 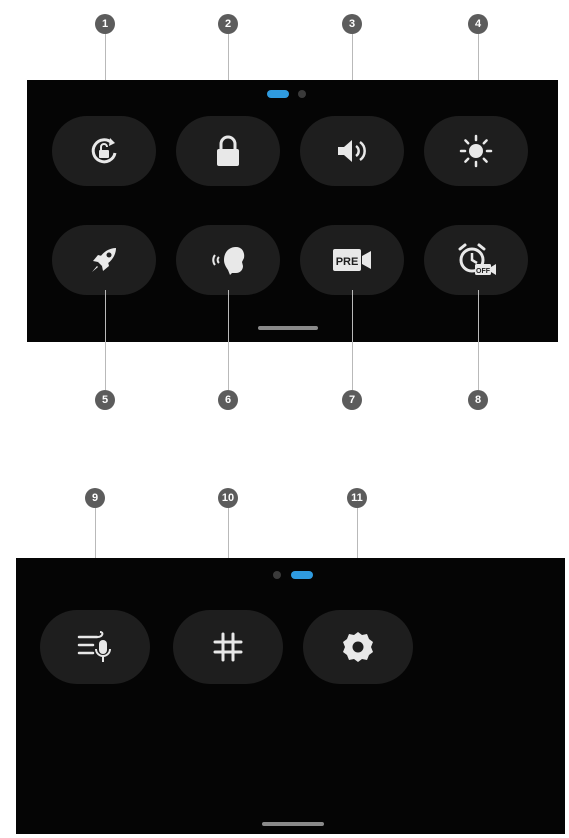 I want to click on voice-control-button, so click(x=228, y=260).